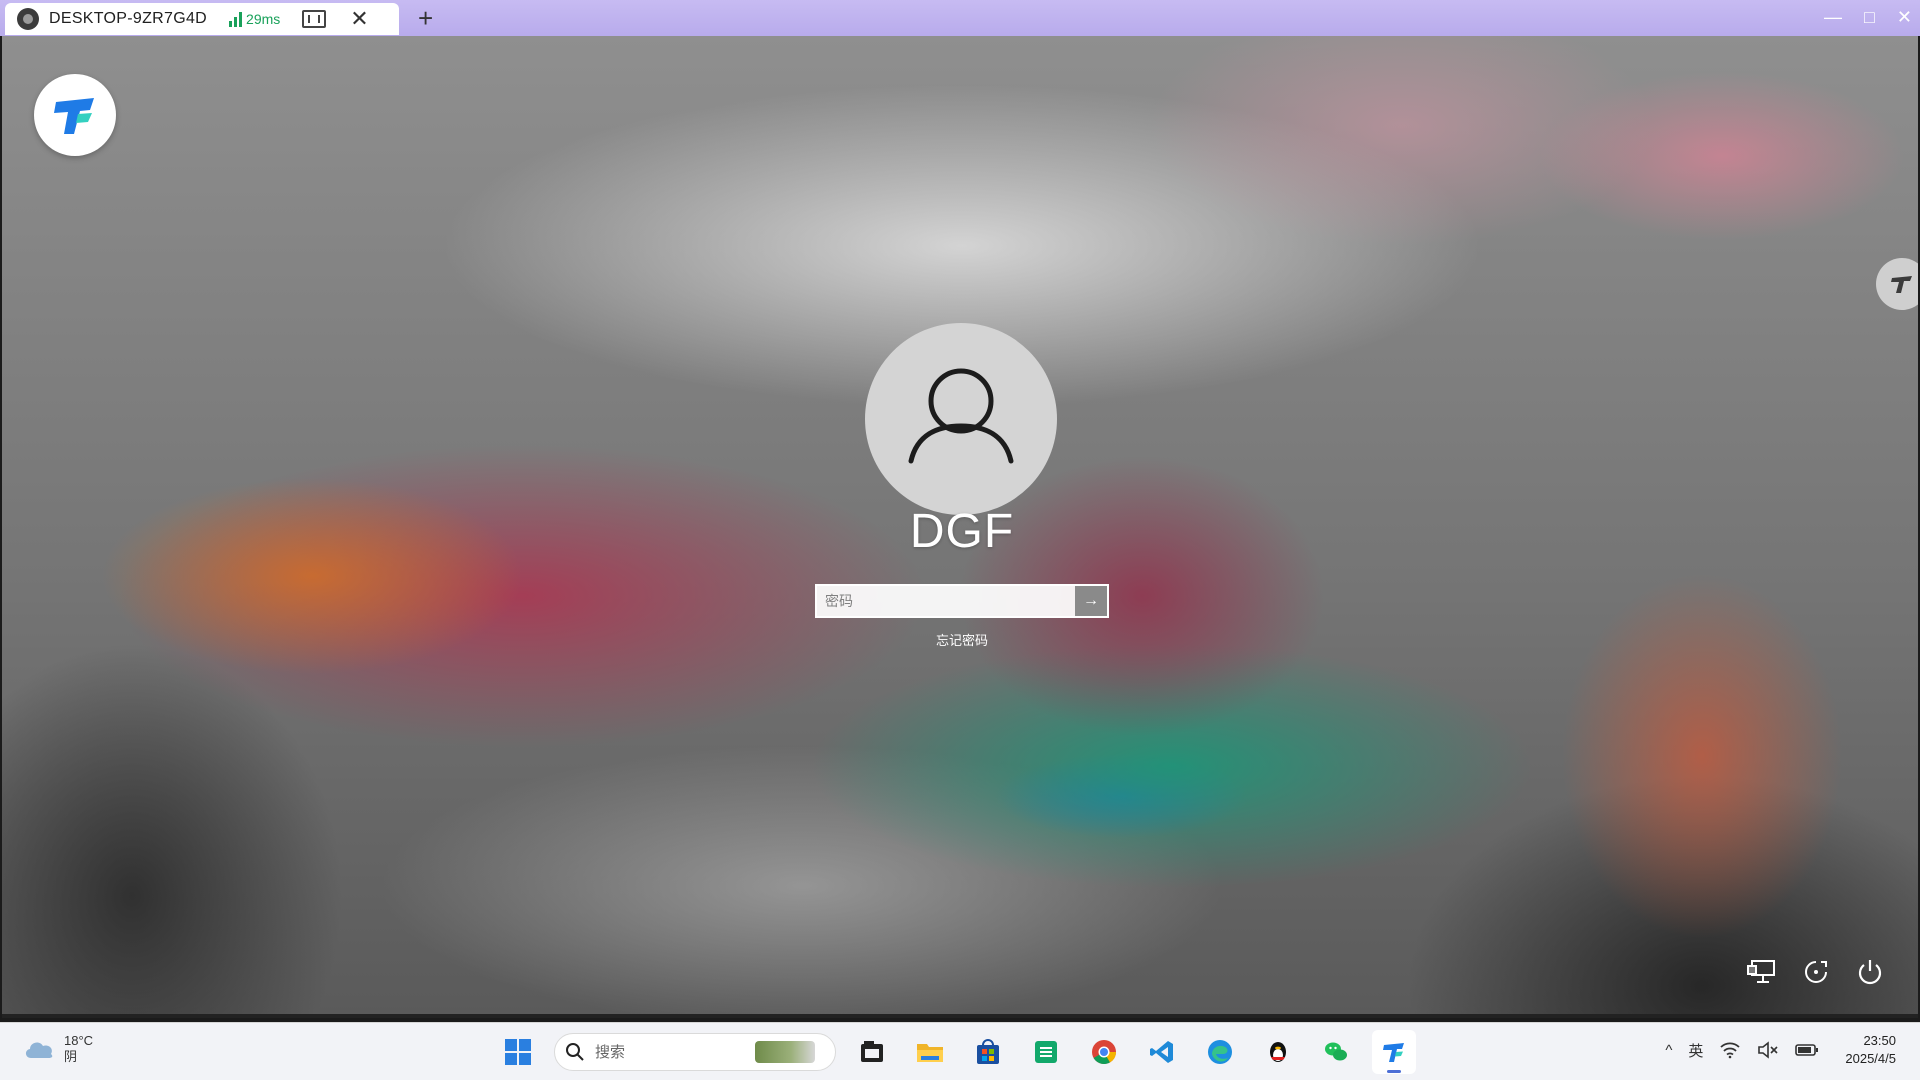 This screenshot has width=1920, height=1080. I want to click on wechat-icon, so click(1336, 1051).